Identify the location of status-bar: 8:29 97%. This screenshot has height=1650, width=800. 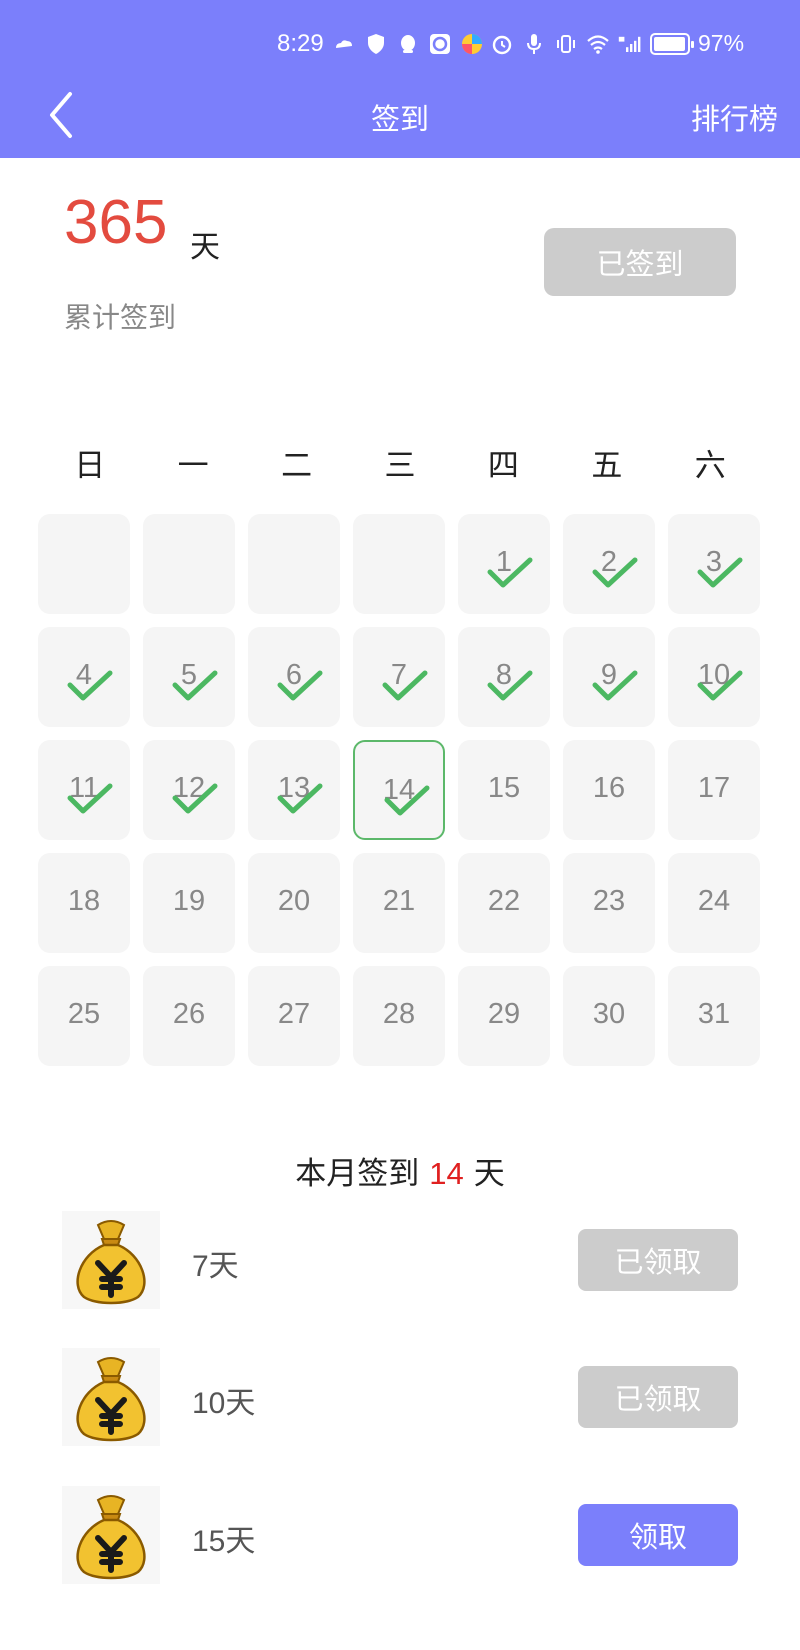
(400, 46).